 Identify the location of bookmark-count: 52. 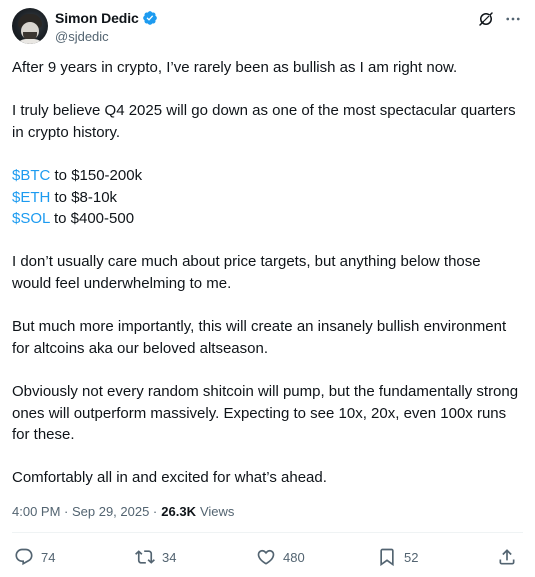
(411, 557).